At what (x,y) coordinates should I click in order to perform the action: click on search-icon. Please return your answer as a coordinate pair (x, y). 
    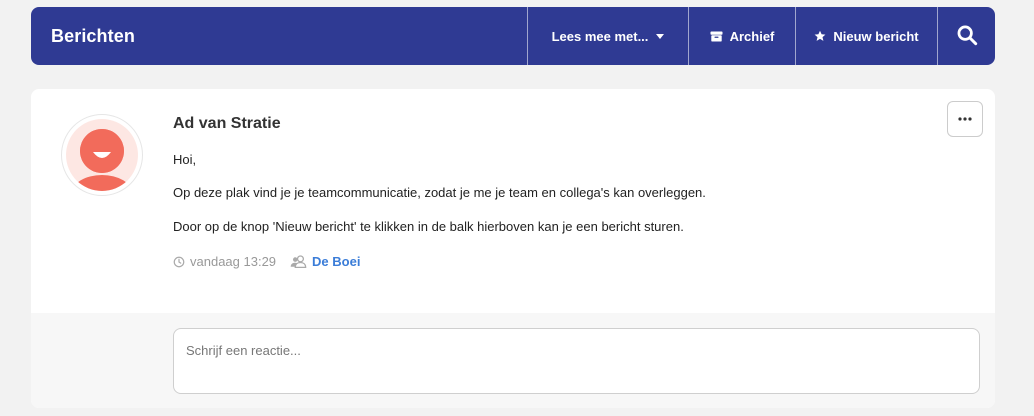
    Looking at the image, I should click on (967, 36).